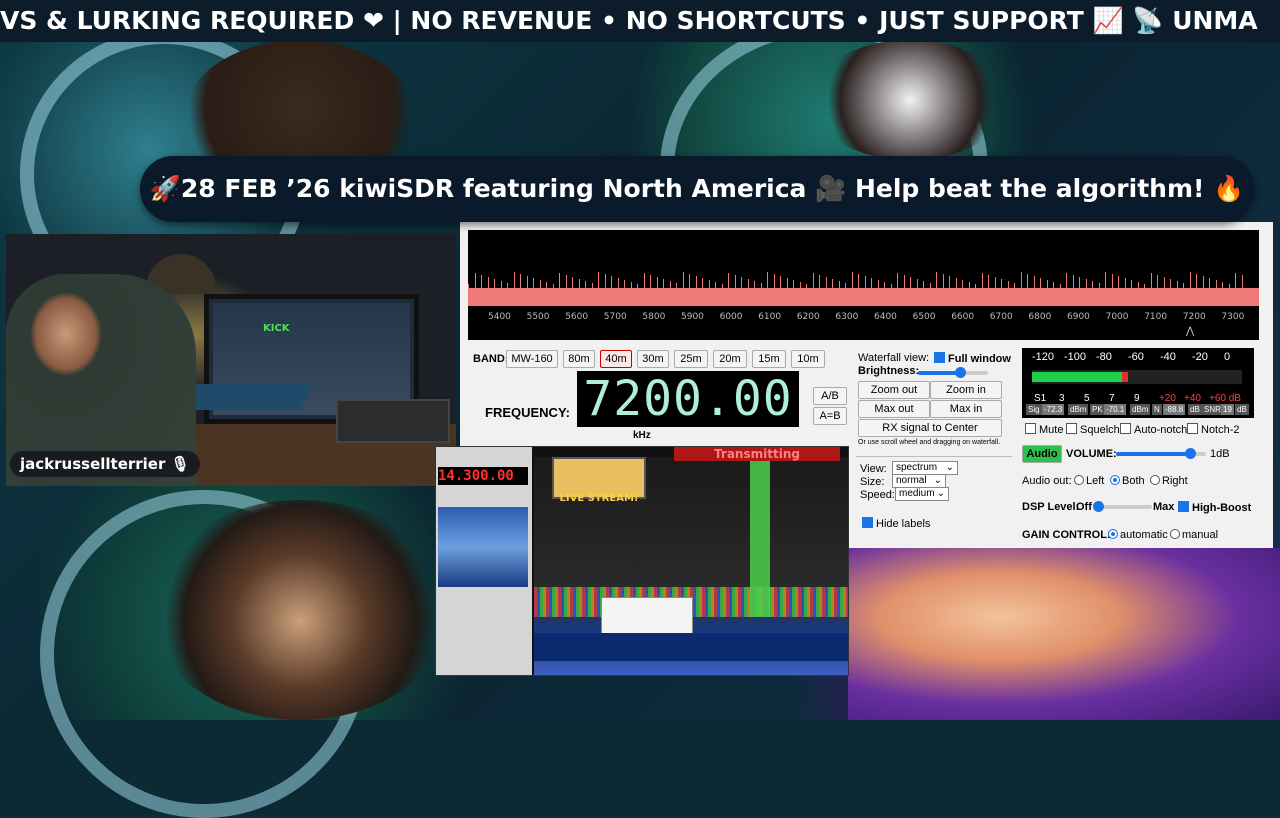  I want to click on band-button-25m: 25m, so click(691, 359).